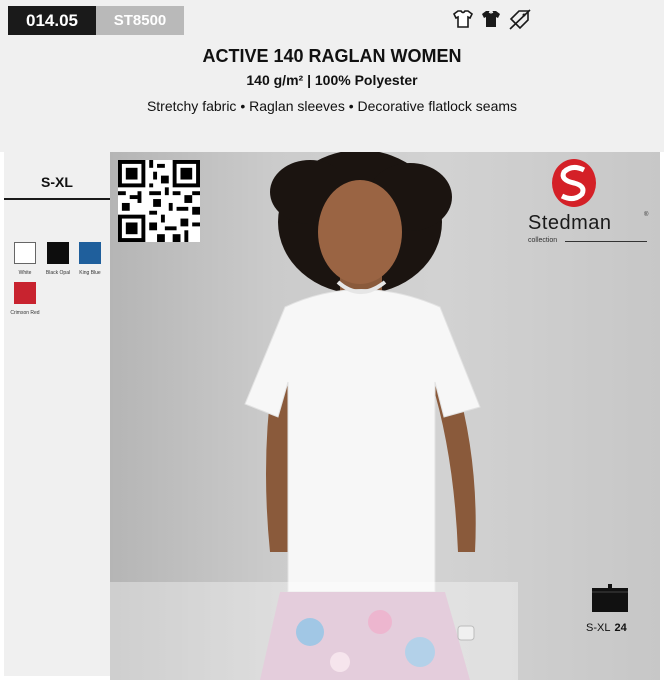 This screenshot has height=680, width=664. I want to click on catalog-code: 014.05, so click(52, 20).